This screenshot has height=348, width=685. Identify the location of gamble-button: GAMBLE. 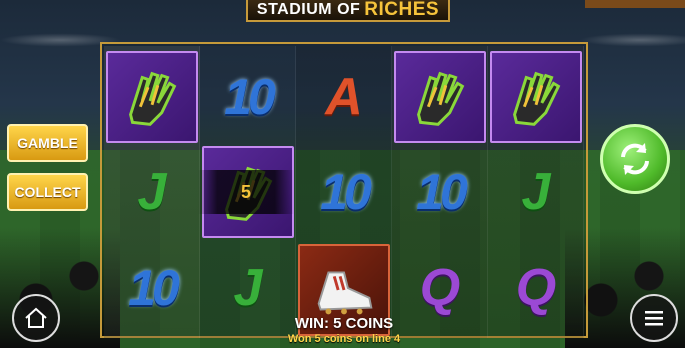
(47, 143).